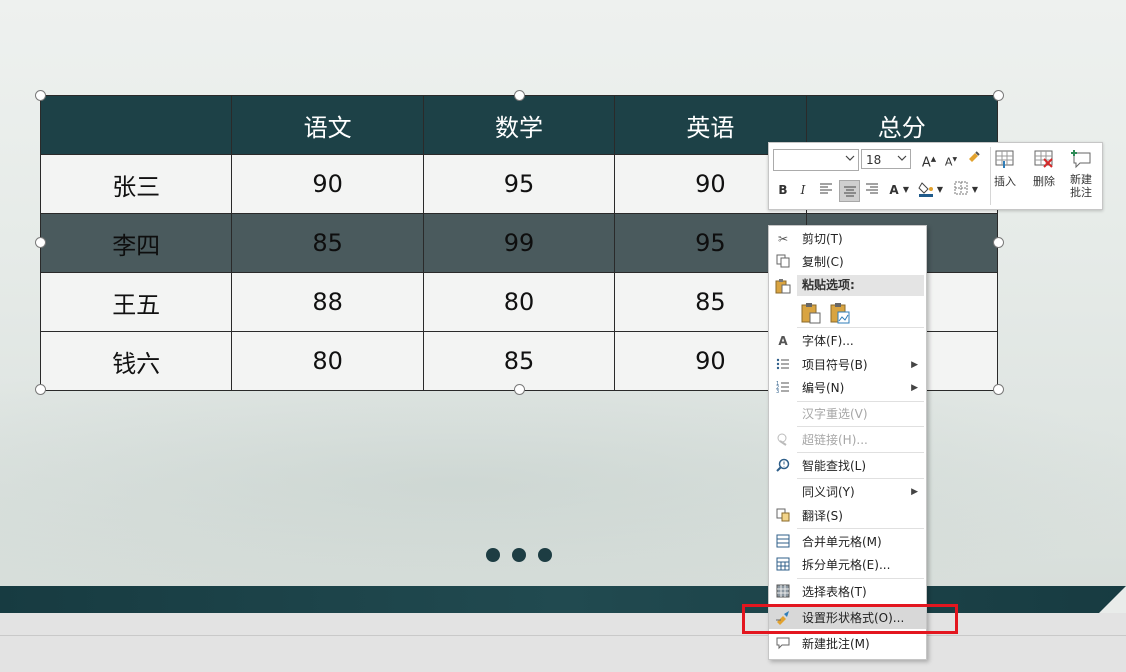  What do you see at coordinates (935, 176) in the screenshot?
I see `mini-toolbar: 18 A▲ A▼ B I A ▼ ▼ ▼ 插入 删除 新建 批注` at bounding box center [935, 176].